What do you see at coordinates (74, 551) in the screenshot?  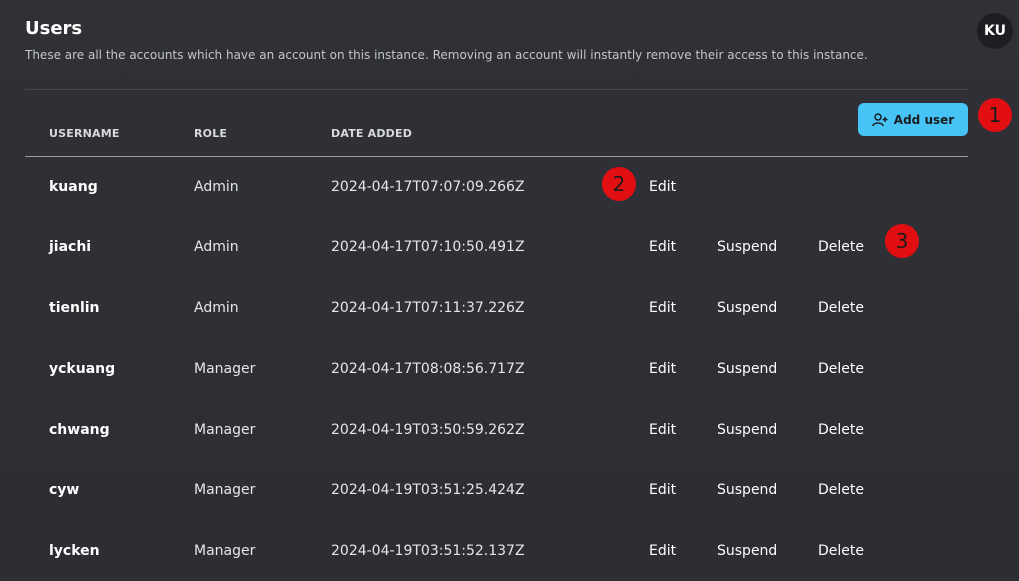 I see `cell-username: lycken` at bounding box center [74, 551].